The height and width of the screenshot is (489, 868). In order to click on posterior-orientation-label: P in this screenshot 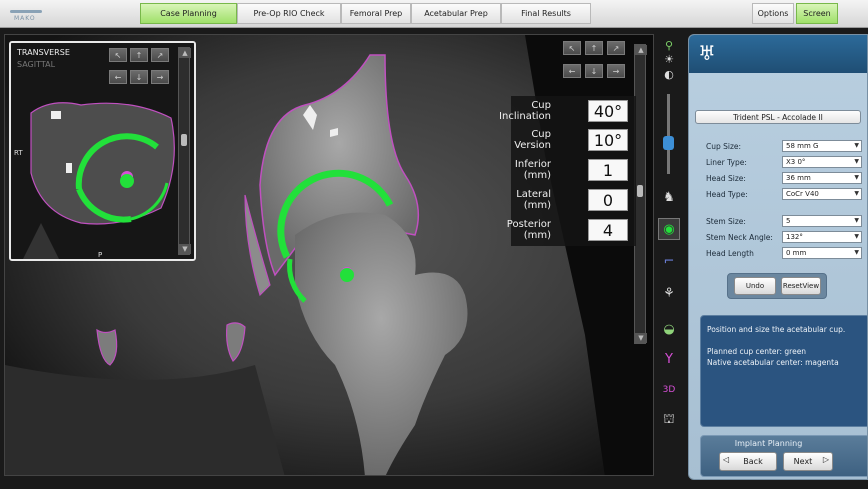, I will do `click(100, 255)`.